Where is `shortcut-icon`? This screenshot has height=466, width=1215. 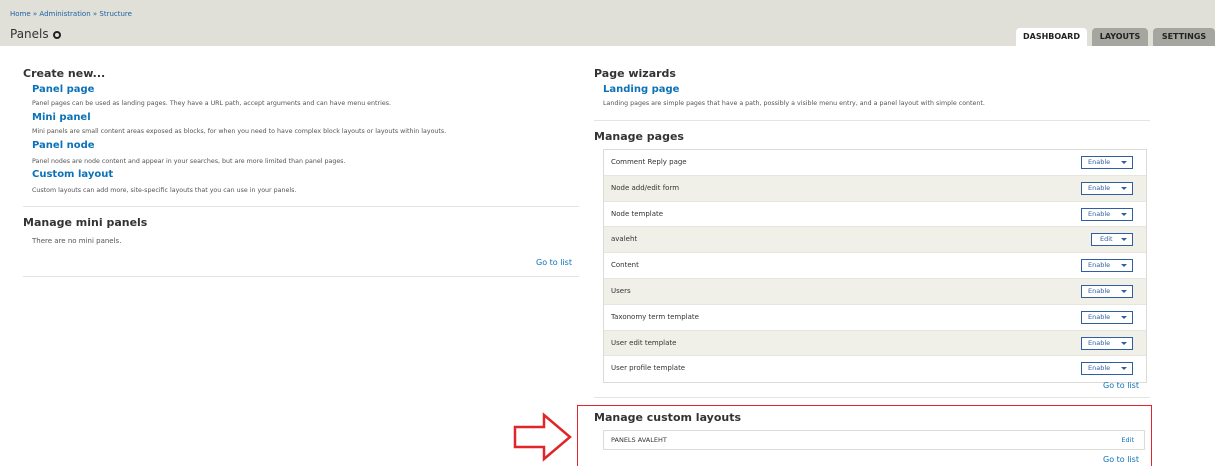 shortcut-icon is located at coordinates (57, 35).